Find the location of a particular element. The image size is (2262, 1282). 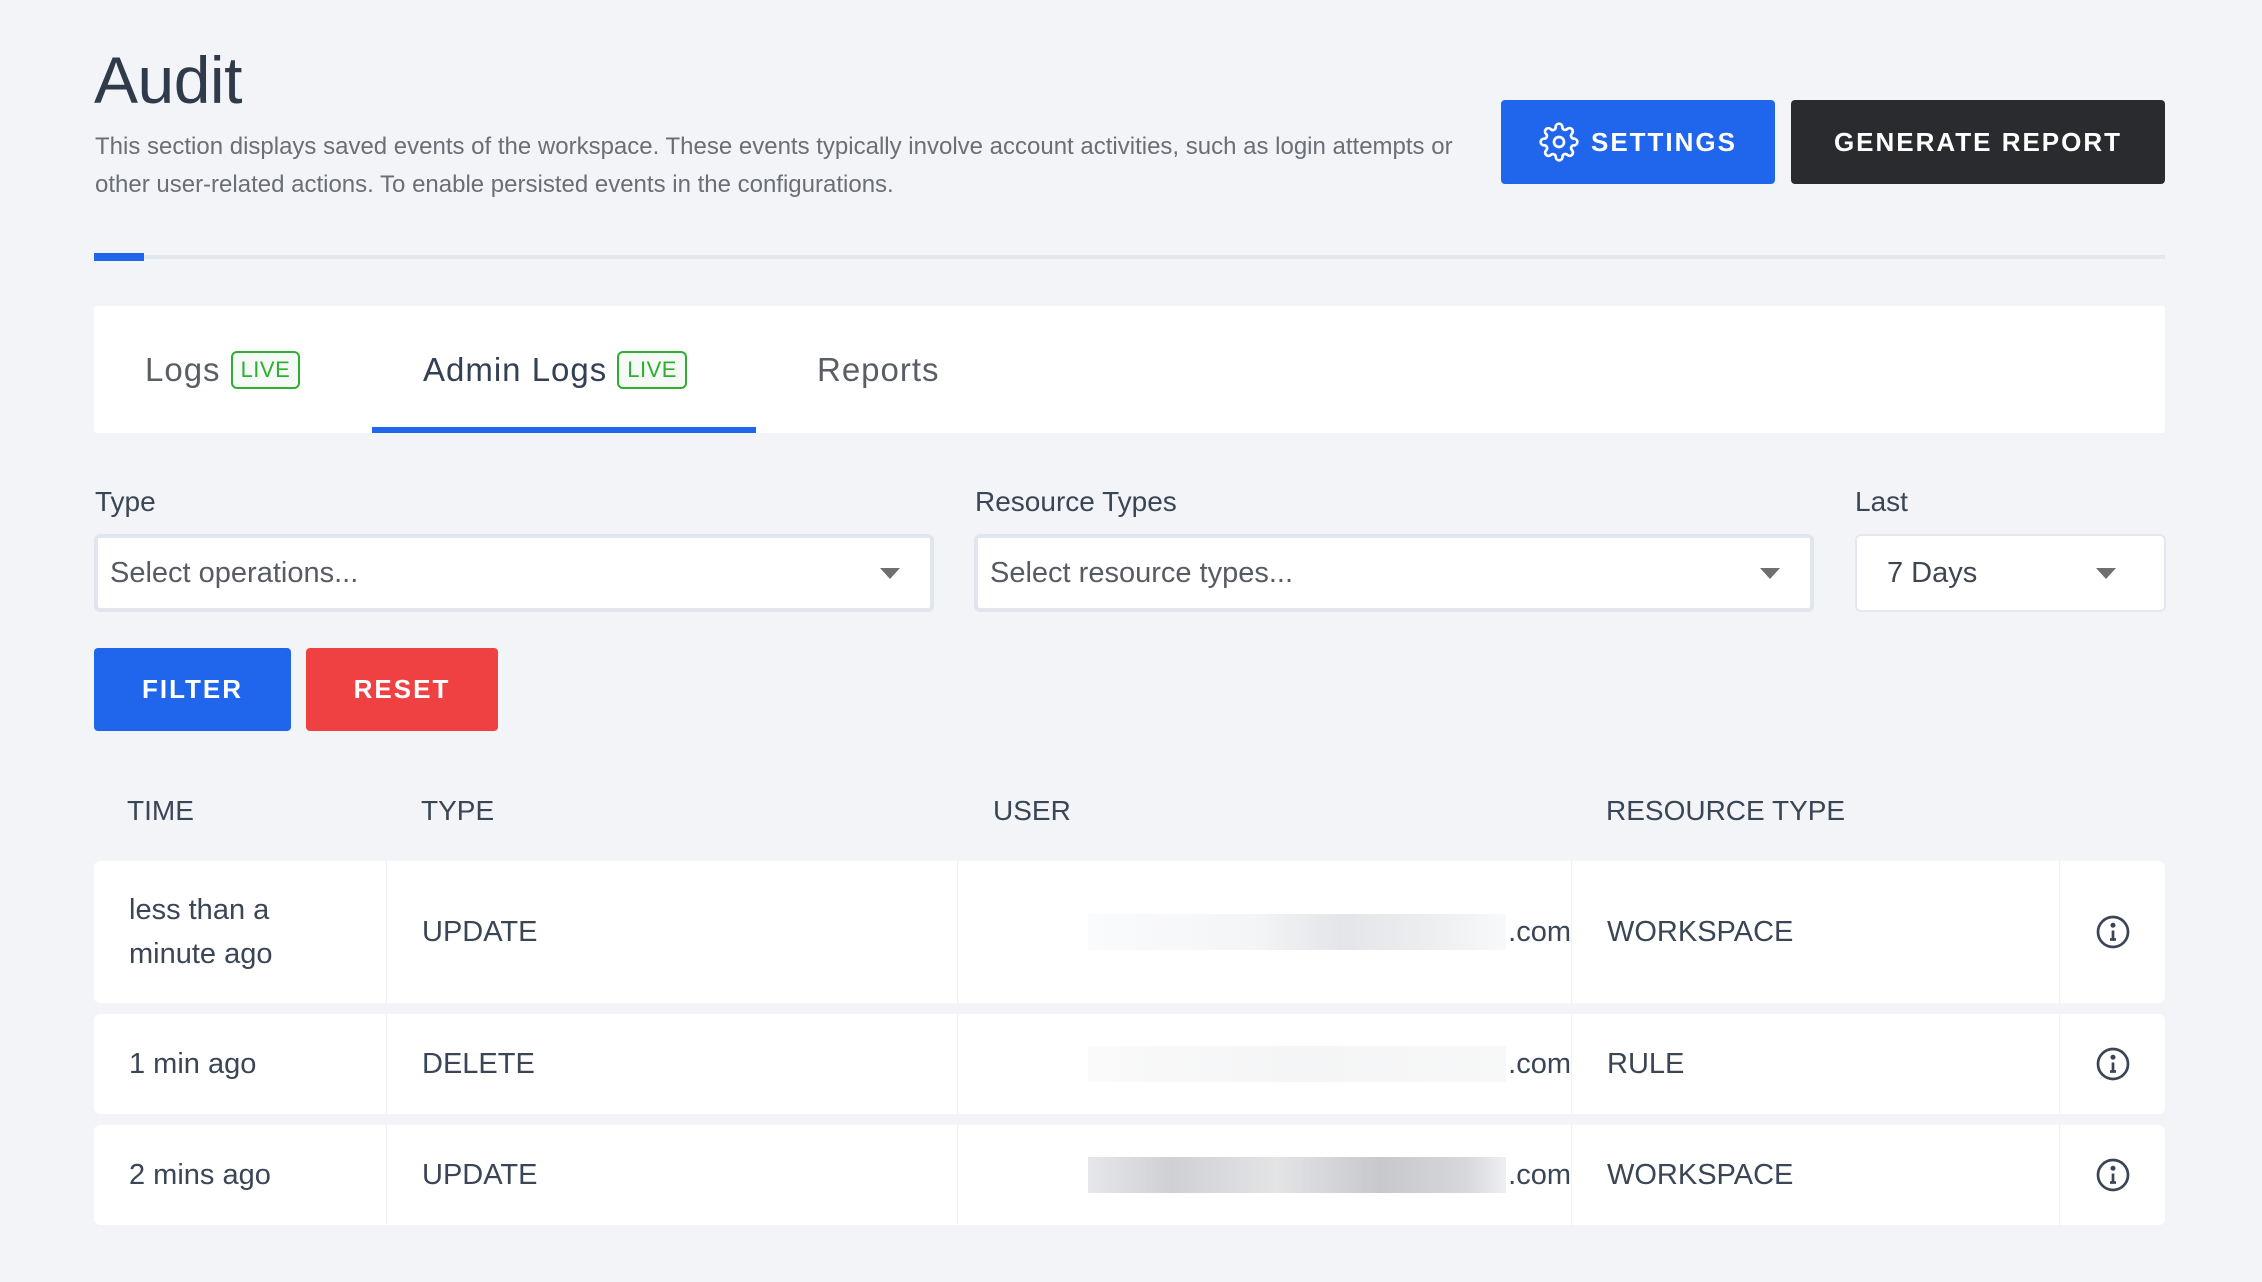

generate-report-button: GENERATE REPORT is located at coordinates (1978, 142).